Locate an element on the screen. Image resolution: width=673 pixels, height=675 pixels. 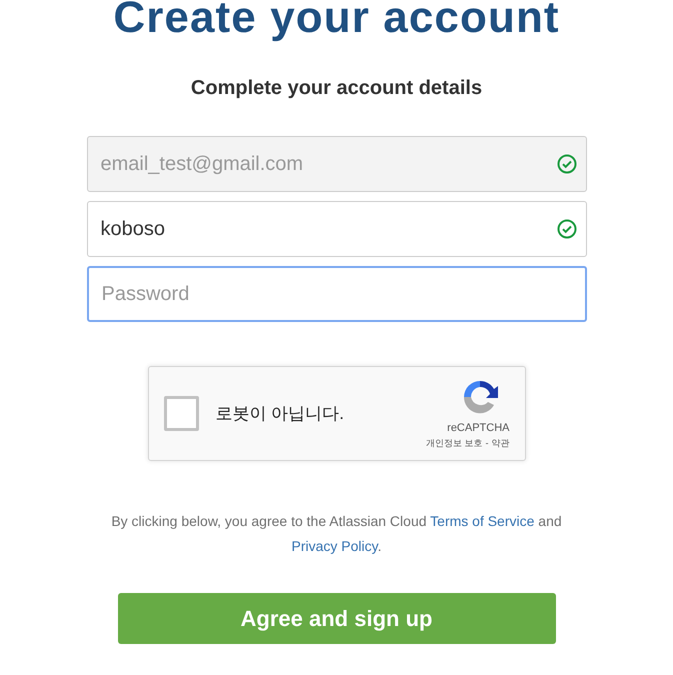
terms-link: Privacy Policy is located at coordinates (335, 546).